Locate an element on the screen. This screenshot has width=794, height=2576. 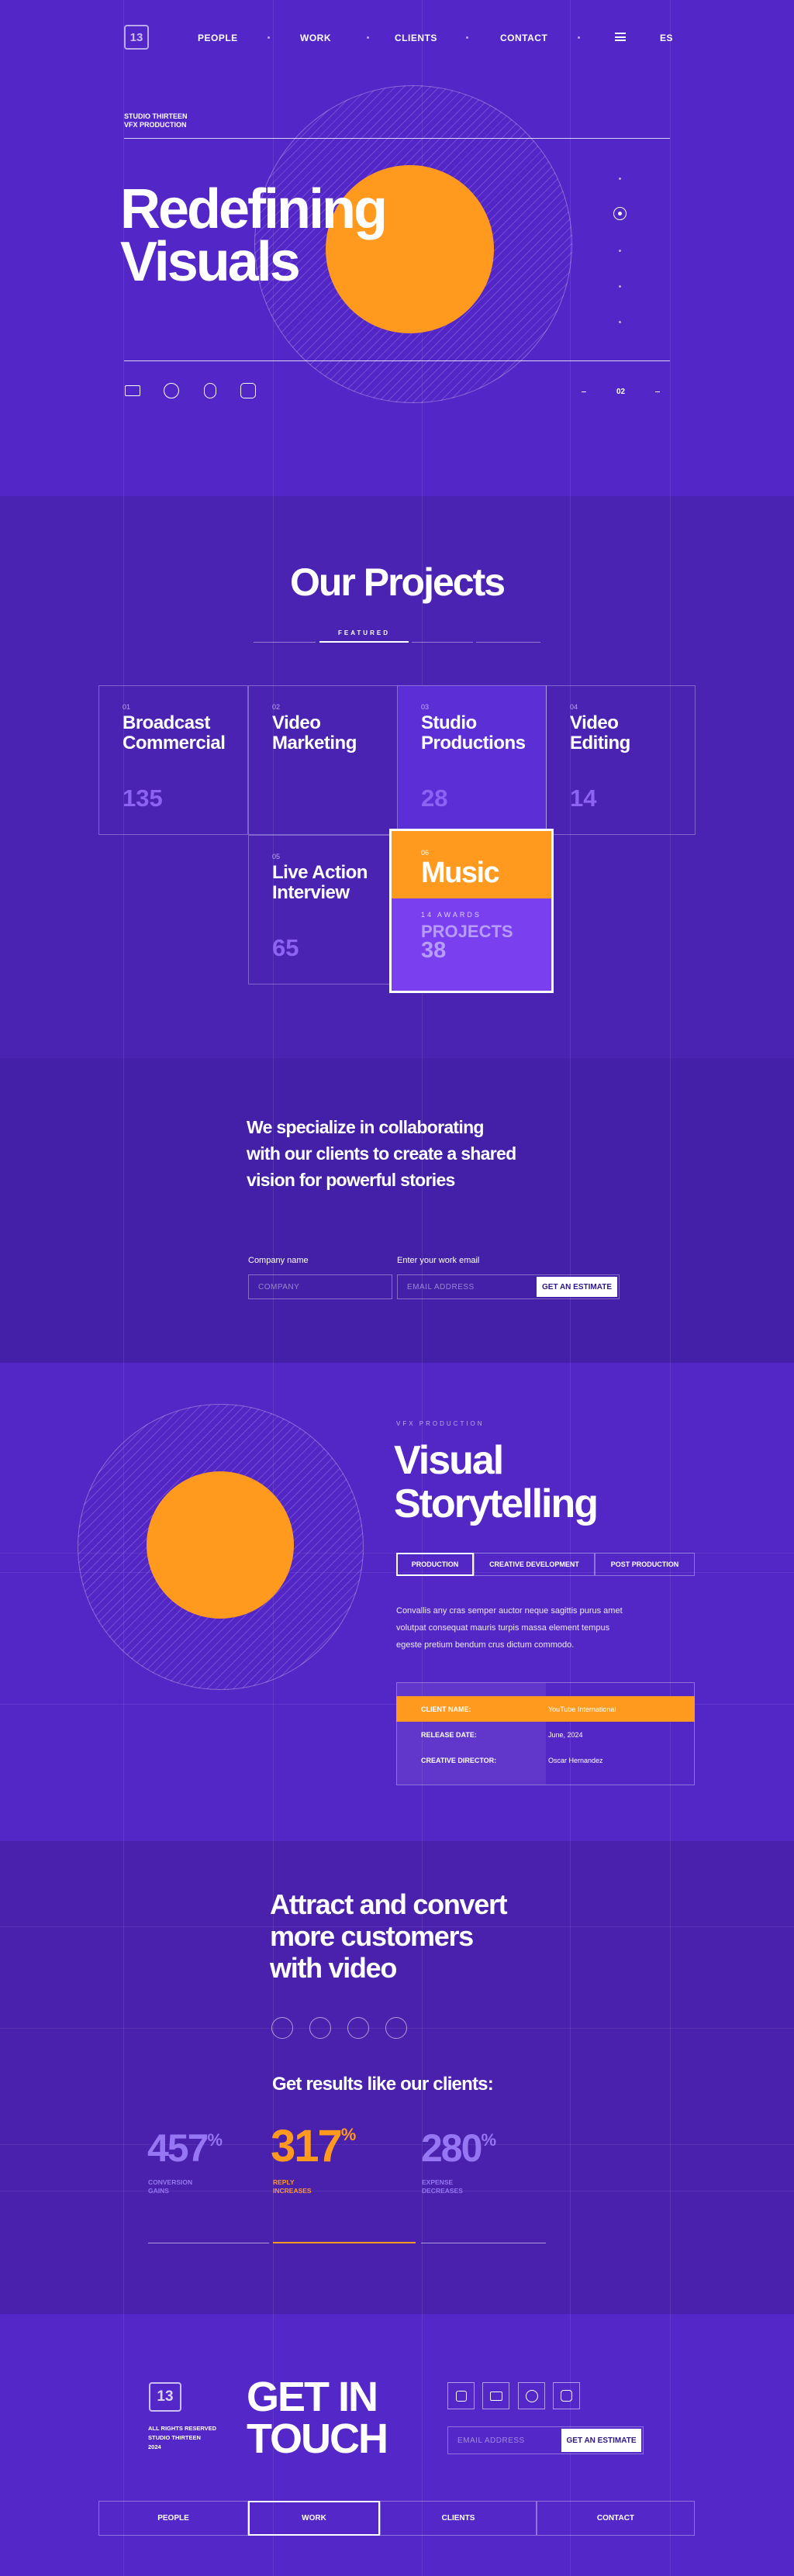
logo: 13 is located at coordinates (136, 37).